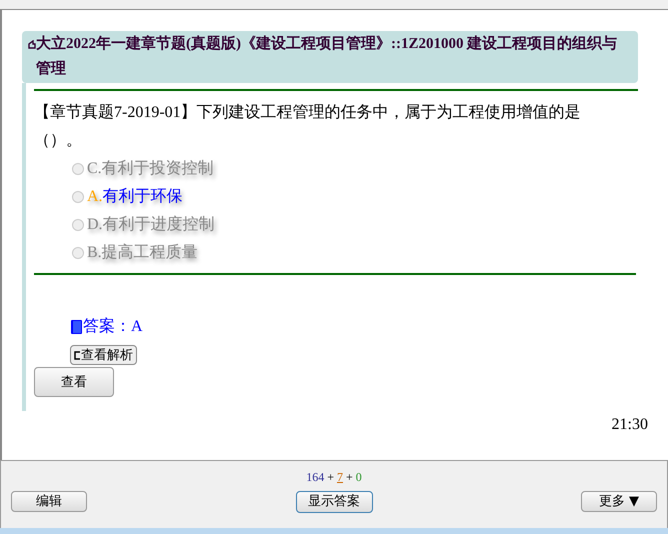 The height and width of the screenshot is (534, 668). I want to click on answer-text: 答案：A, so click(113, 326).